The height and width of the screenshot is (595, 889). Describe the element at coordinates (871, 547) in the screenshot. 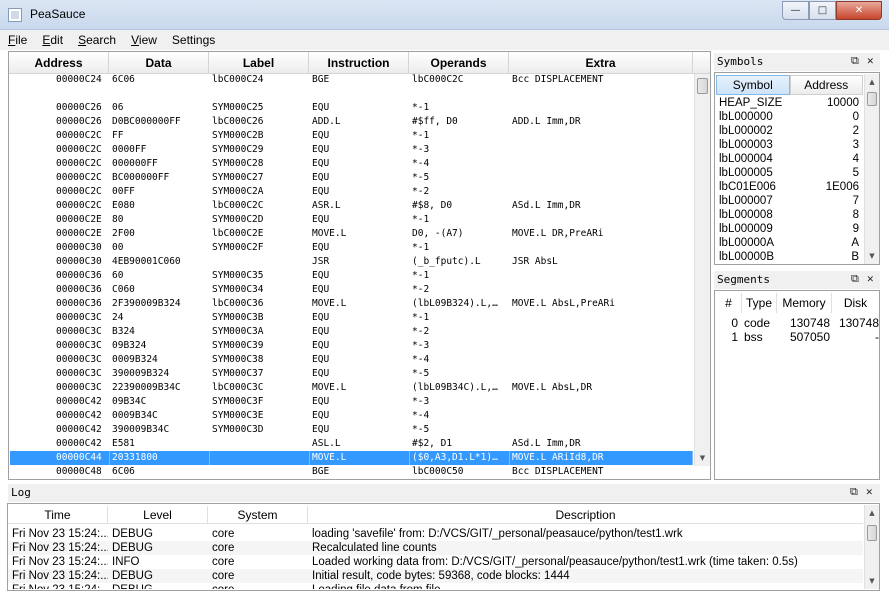

I see `log-vscroll: ▲ ▼` at that location.